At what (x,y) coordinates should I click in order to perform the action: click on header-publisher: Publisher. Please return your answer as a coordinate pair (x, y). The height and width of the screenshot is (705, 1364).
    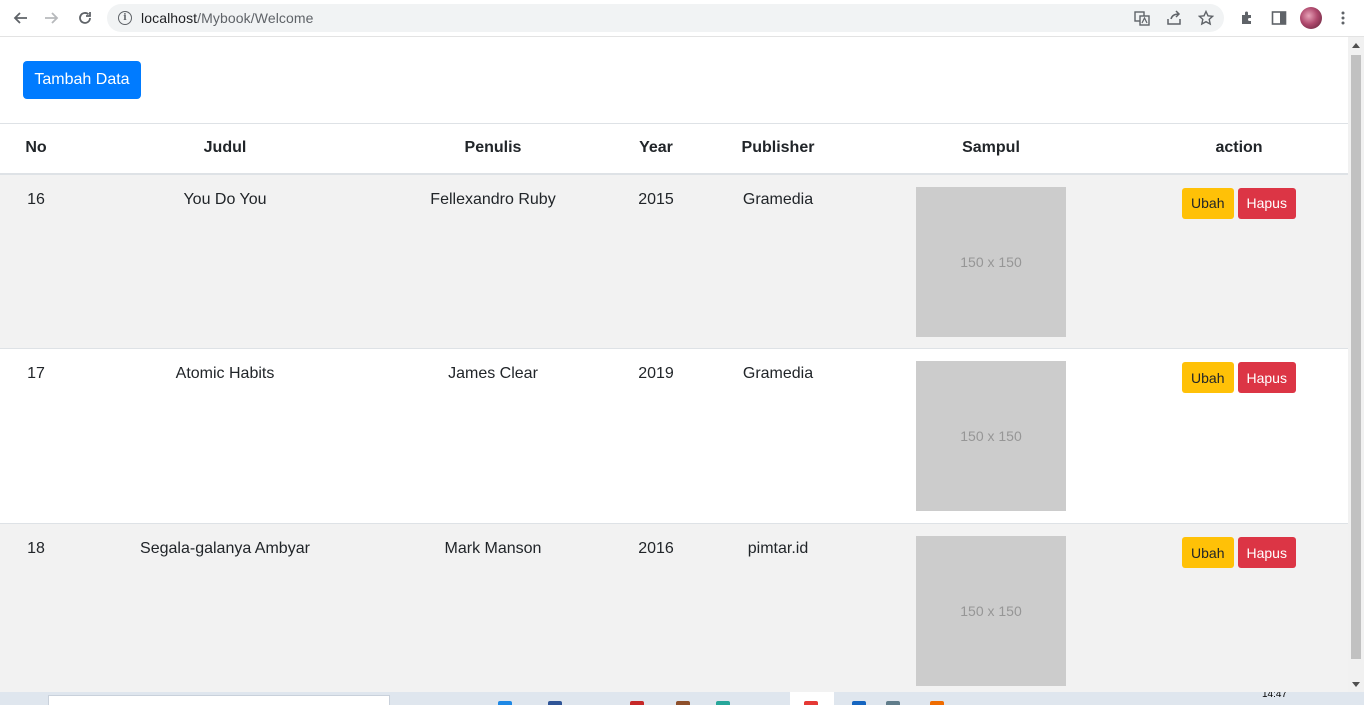
    Looking at the image, I should click on (778, 149).